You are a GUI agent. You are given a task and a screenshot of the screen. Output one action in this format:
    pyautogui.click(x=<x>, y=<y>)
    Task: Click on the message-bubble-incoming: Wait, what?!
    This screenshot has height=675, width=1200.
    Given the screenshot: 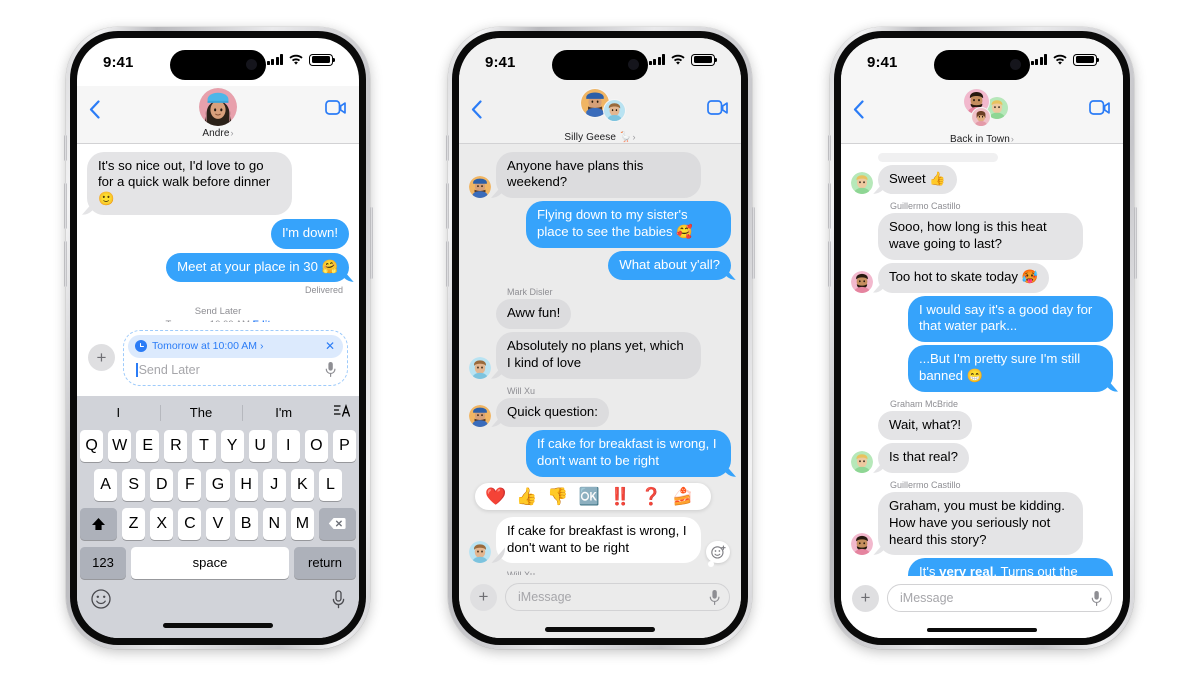 What is the action you would take?
    pyautogui.click(x=925, y=425)
    